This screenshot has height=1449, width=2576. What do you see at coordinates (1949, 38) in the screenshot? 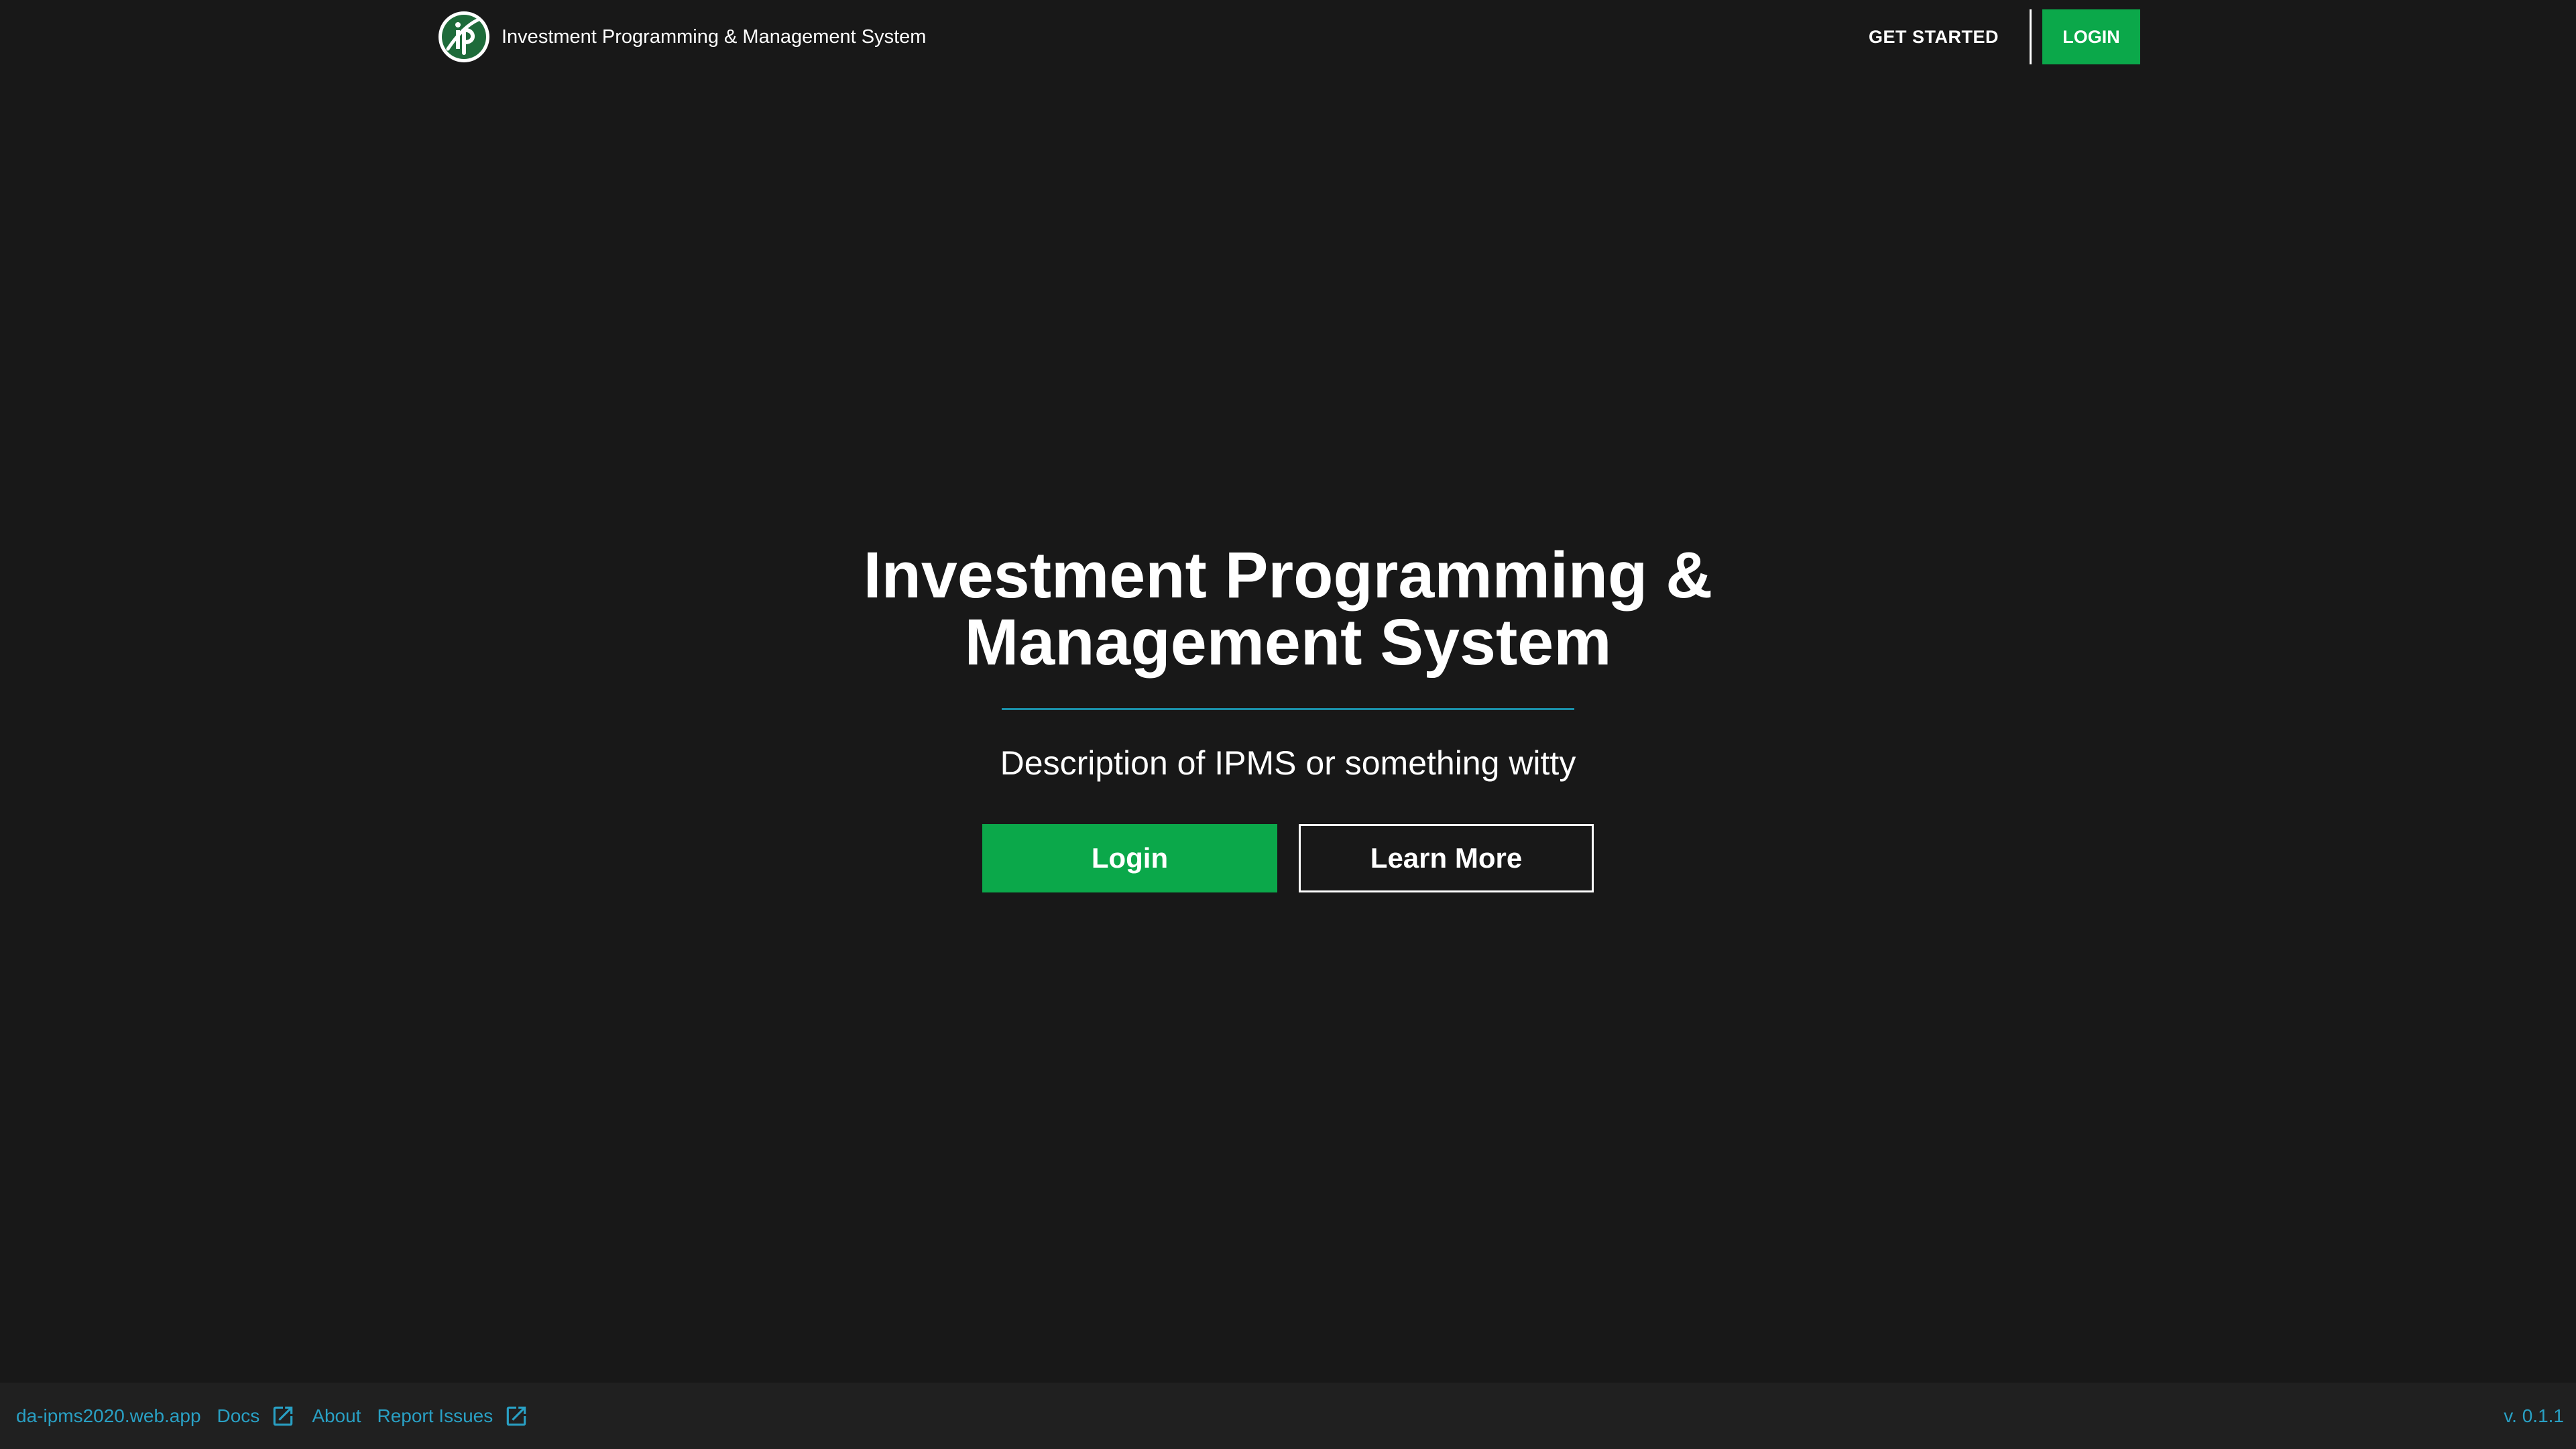
I see `get-started-link: GET STARTED` at bounding box center [1949, 38].